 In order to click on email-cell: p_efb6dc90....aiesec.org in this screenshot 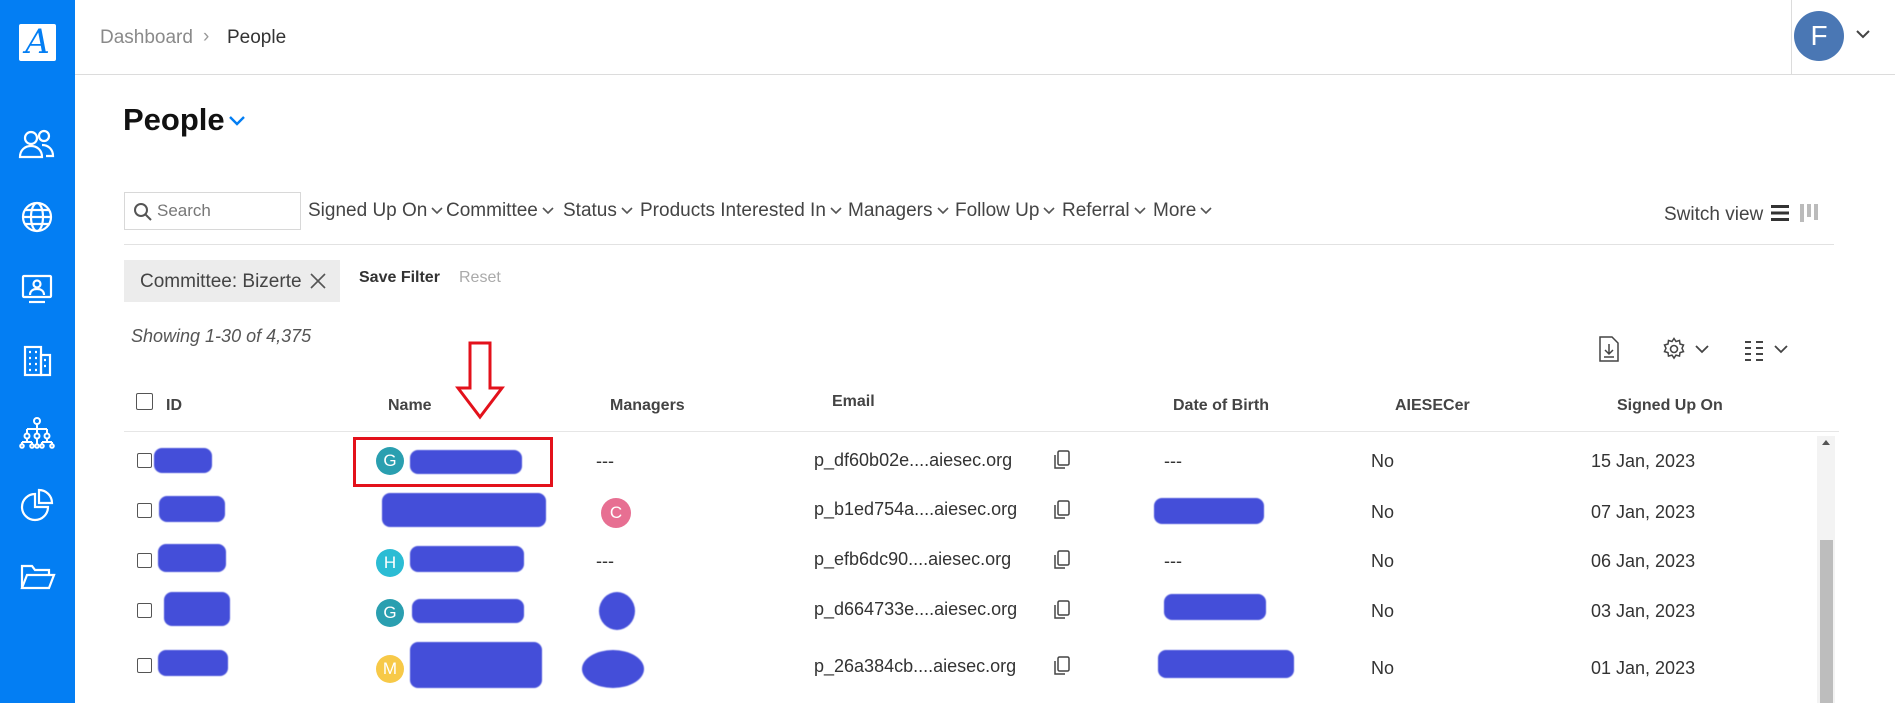, I will do `click(913, 559)`.